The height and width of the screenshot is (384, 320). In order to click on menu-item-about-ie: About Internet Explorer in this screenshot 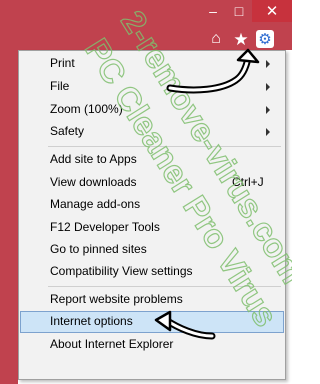, I will do `click(152, 345)`.